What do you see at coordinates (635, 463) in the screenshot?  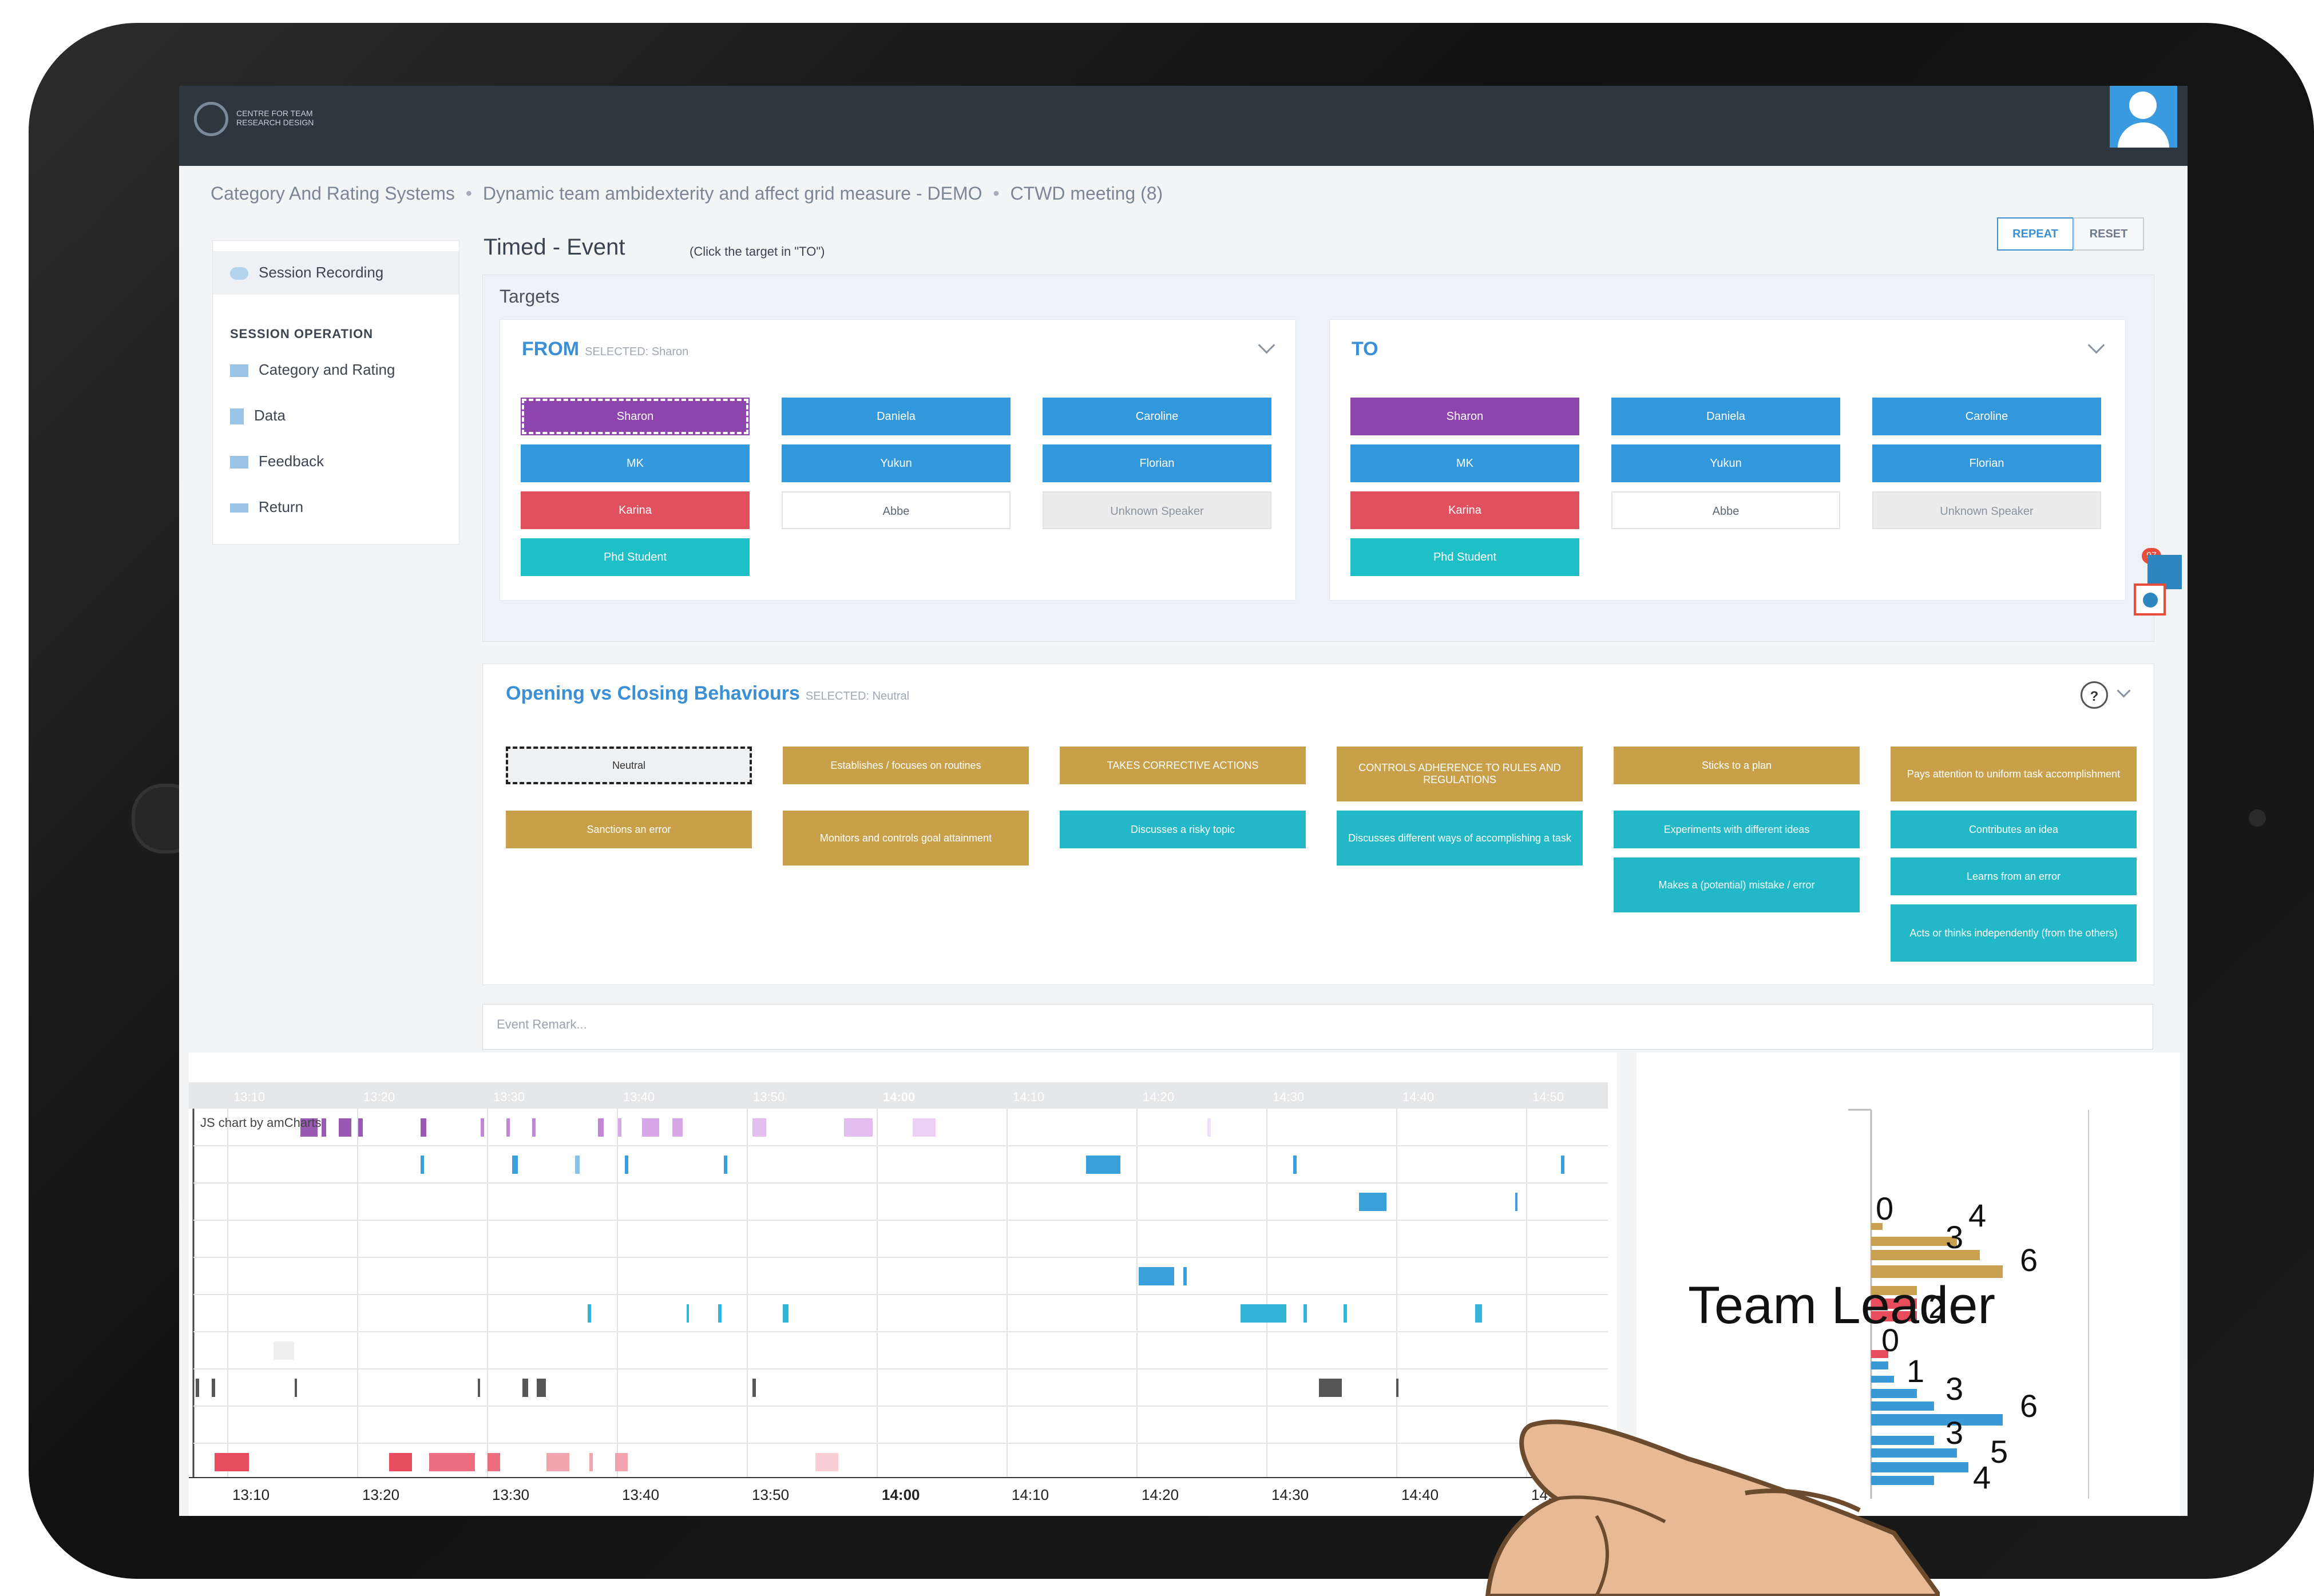 I see `from-target-mk: MK` at bounding box center [635, 463].